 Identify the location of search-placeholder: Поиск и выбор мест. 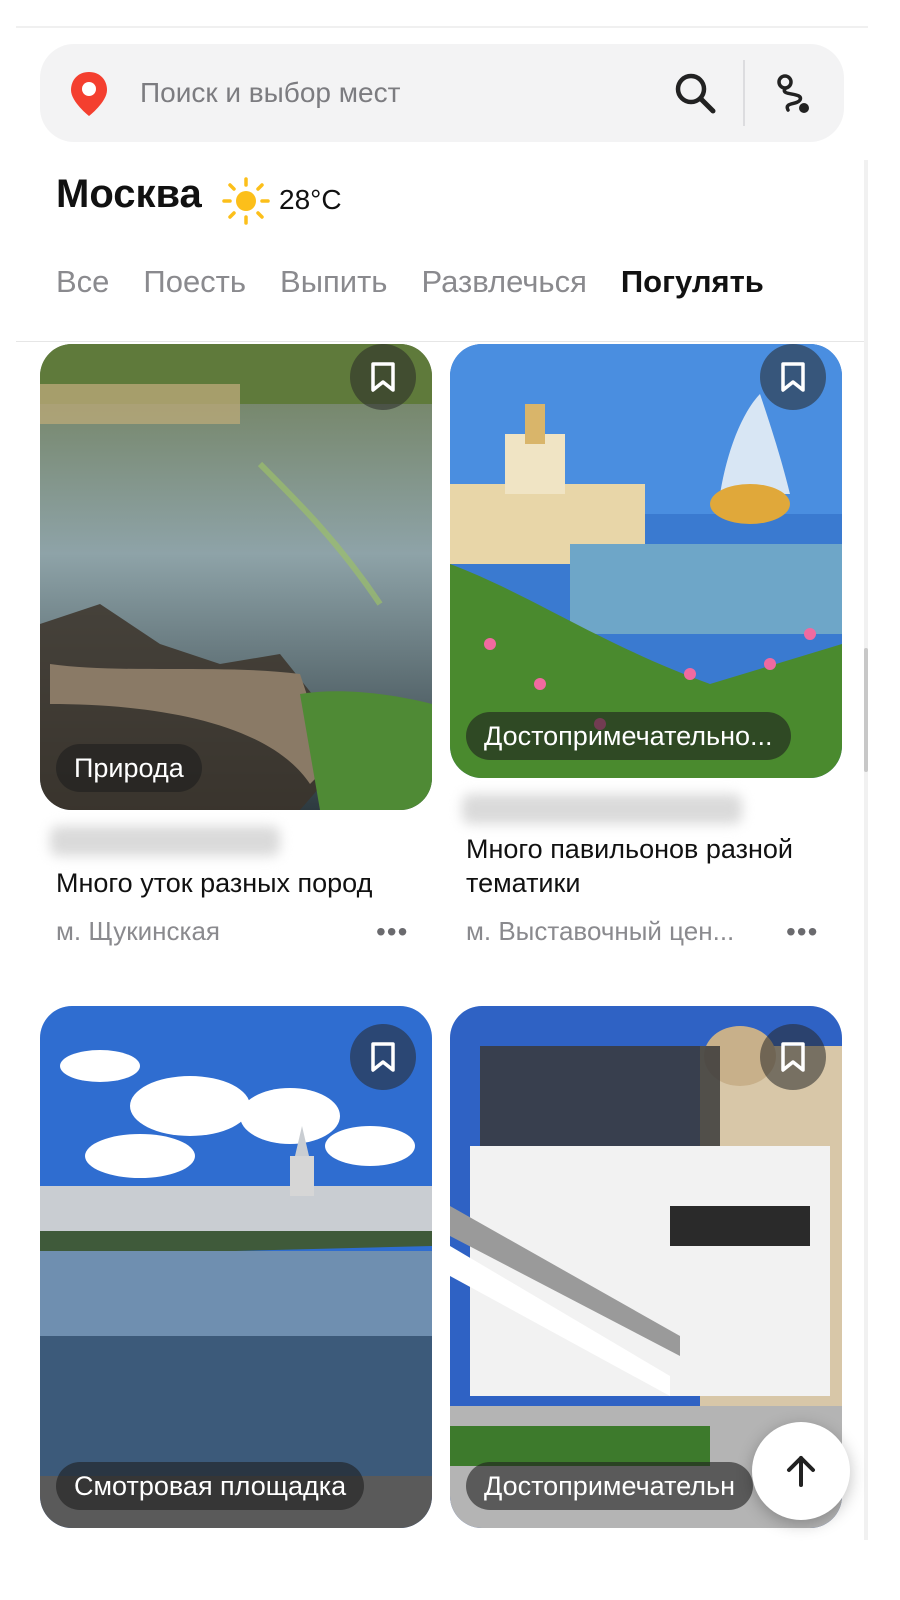
(270, 93).